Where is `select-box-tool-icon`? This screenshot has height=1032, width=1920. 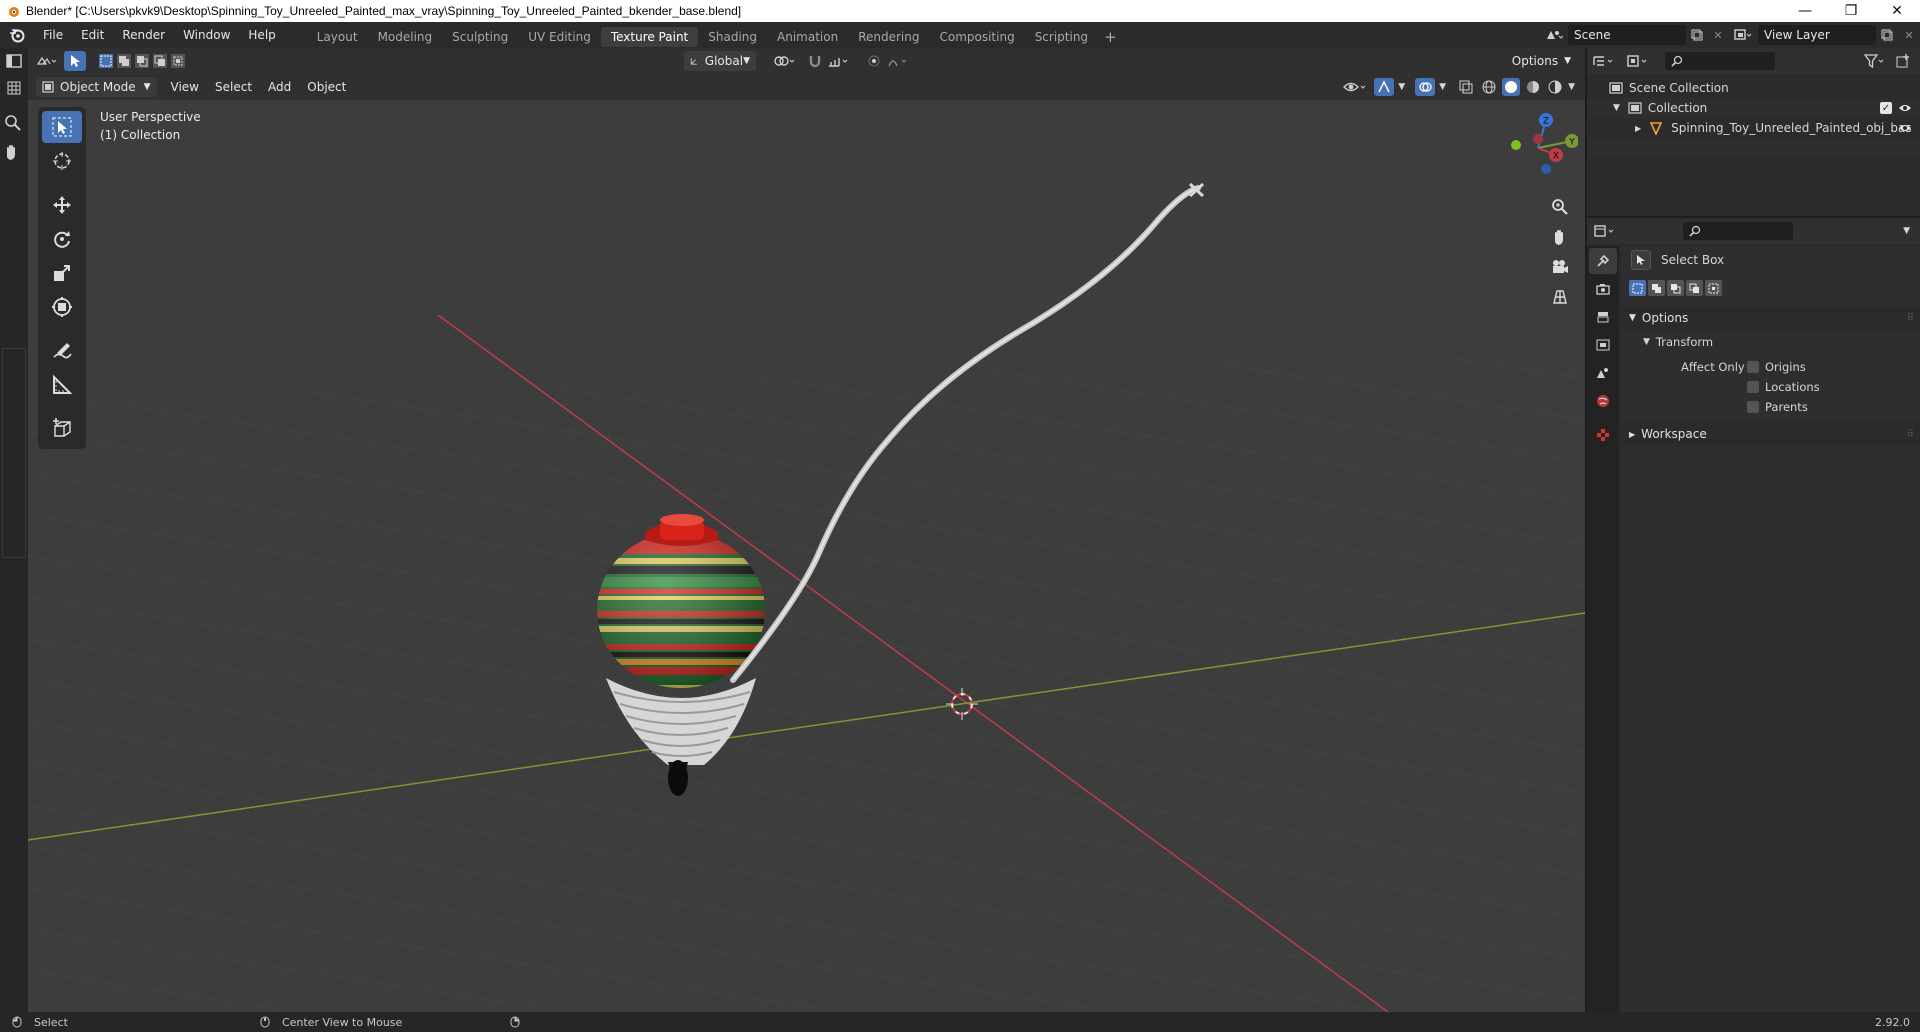
select-box-tool-icon is located at coordinates (1641, 260).